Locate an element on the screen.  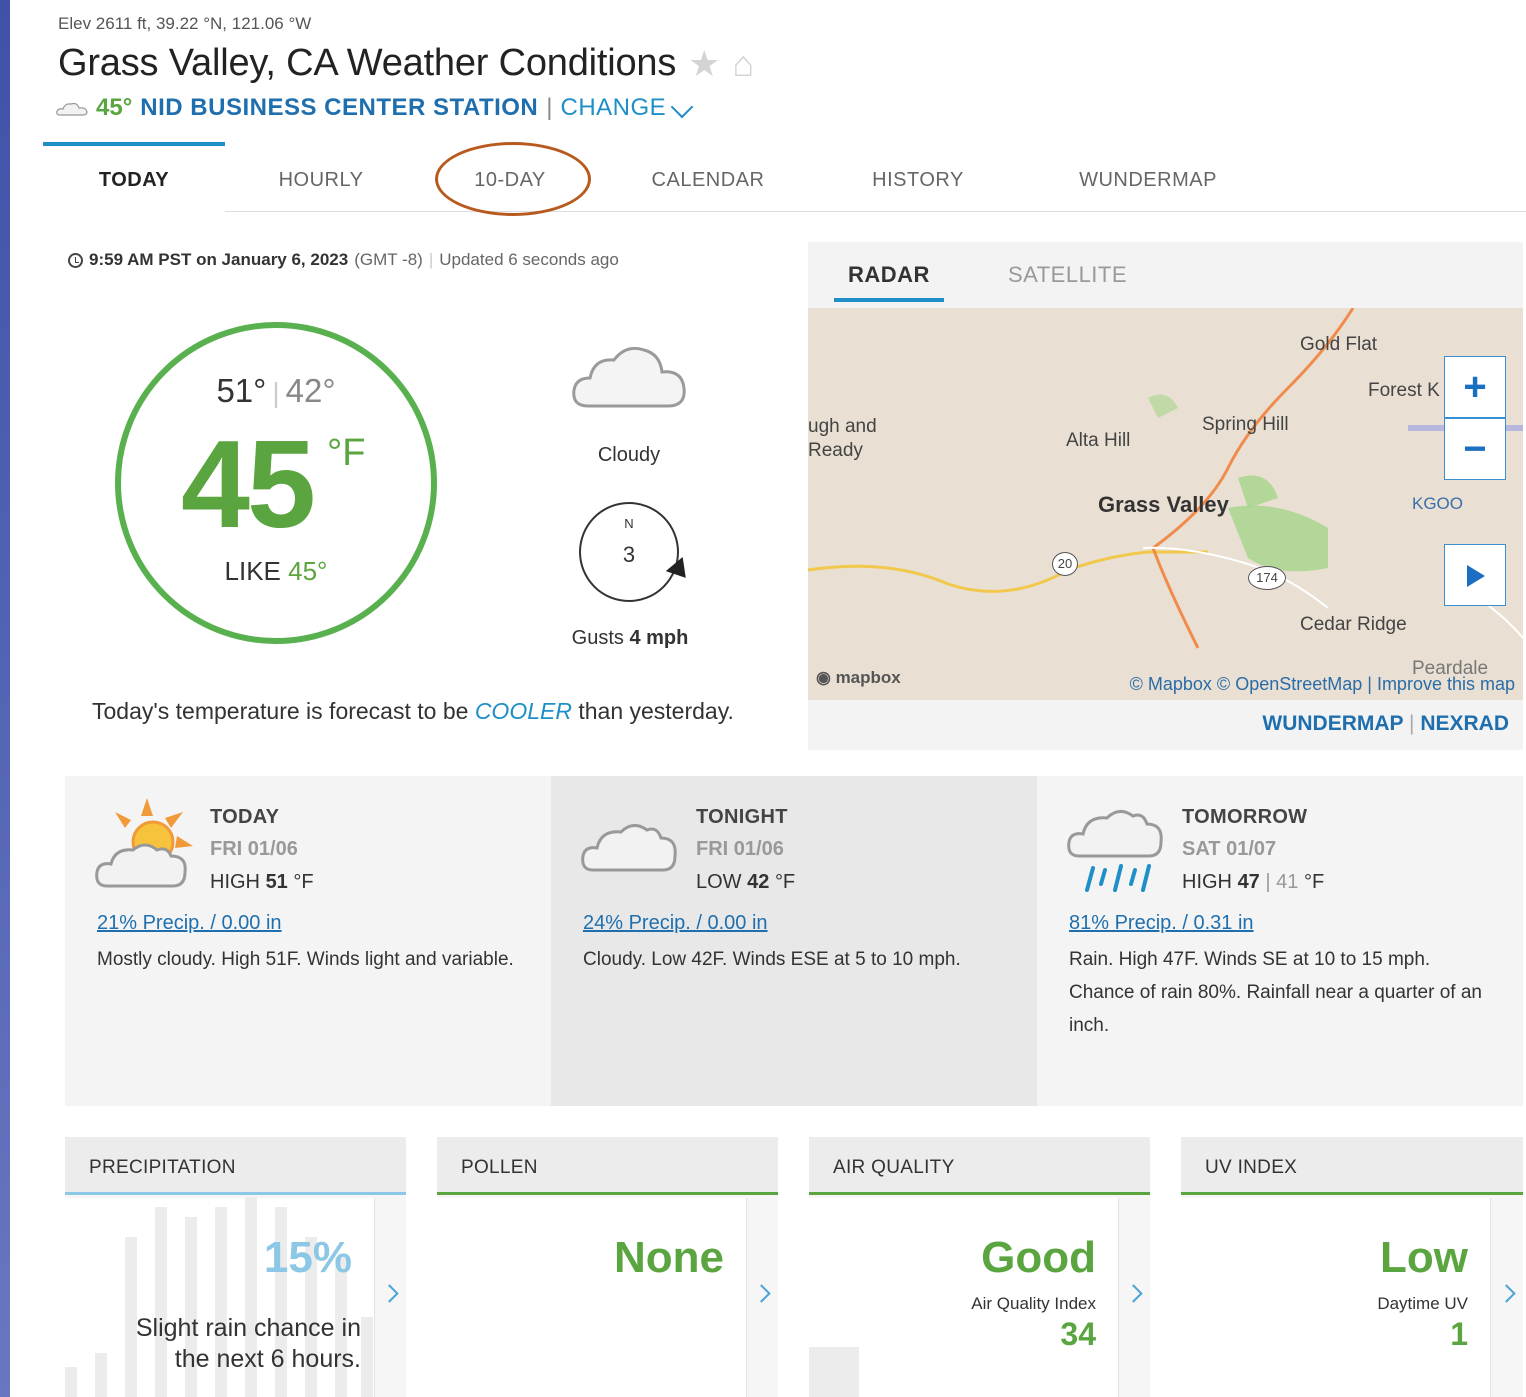
title-row: Grass Valley, CA Weather Conditions ★ ⌂ is located at coordinates (406, 63).